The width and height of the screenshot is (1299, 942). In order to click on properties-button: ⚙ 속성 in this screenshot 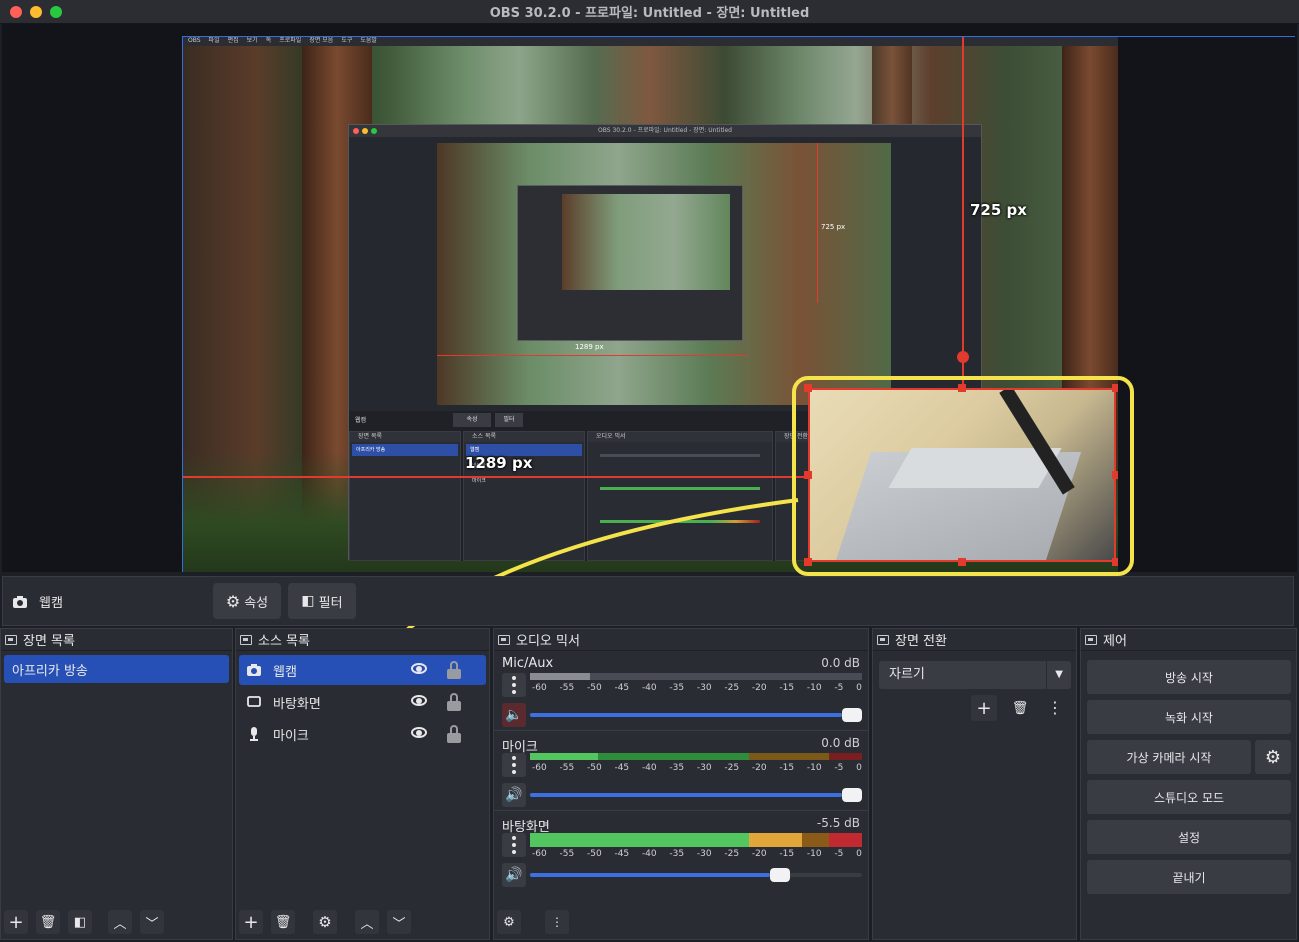, I will do `click(247, 601)`.